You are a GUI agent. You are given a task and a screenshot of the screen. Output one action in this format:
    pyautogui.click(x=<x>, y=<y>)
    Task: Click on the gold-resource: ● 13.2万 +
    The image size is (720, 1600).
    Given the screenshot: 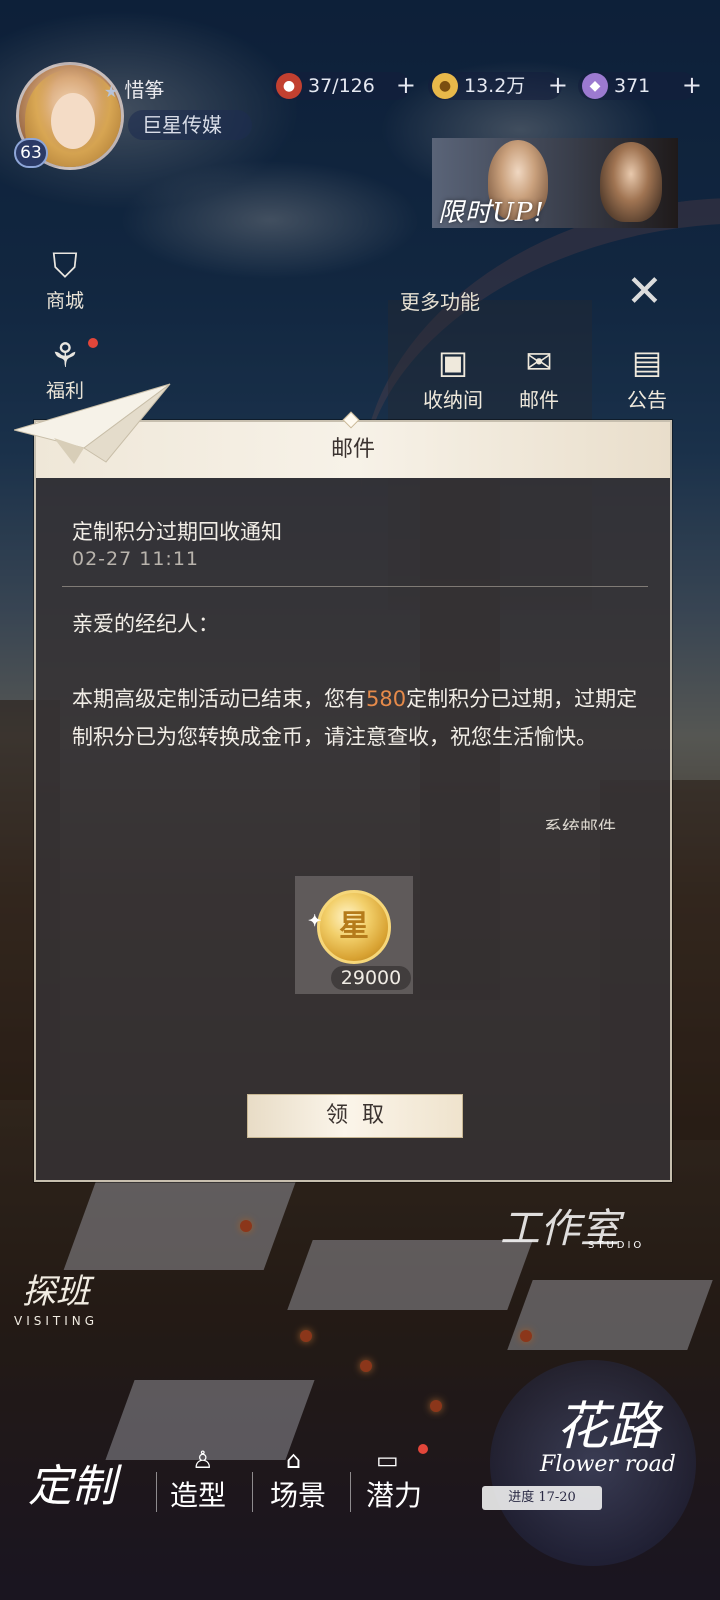 What is the action you would take?
    pyautogui.click(x=498, y=85)
    